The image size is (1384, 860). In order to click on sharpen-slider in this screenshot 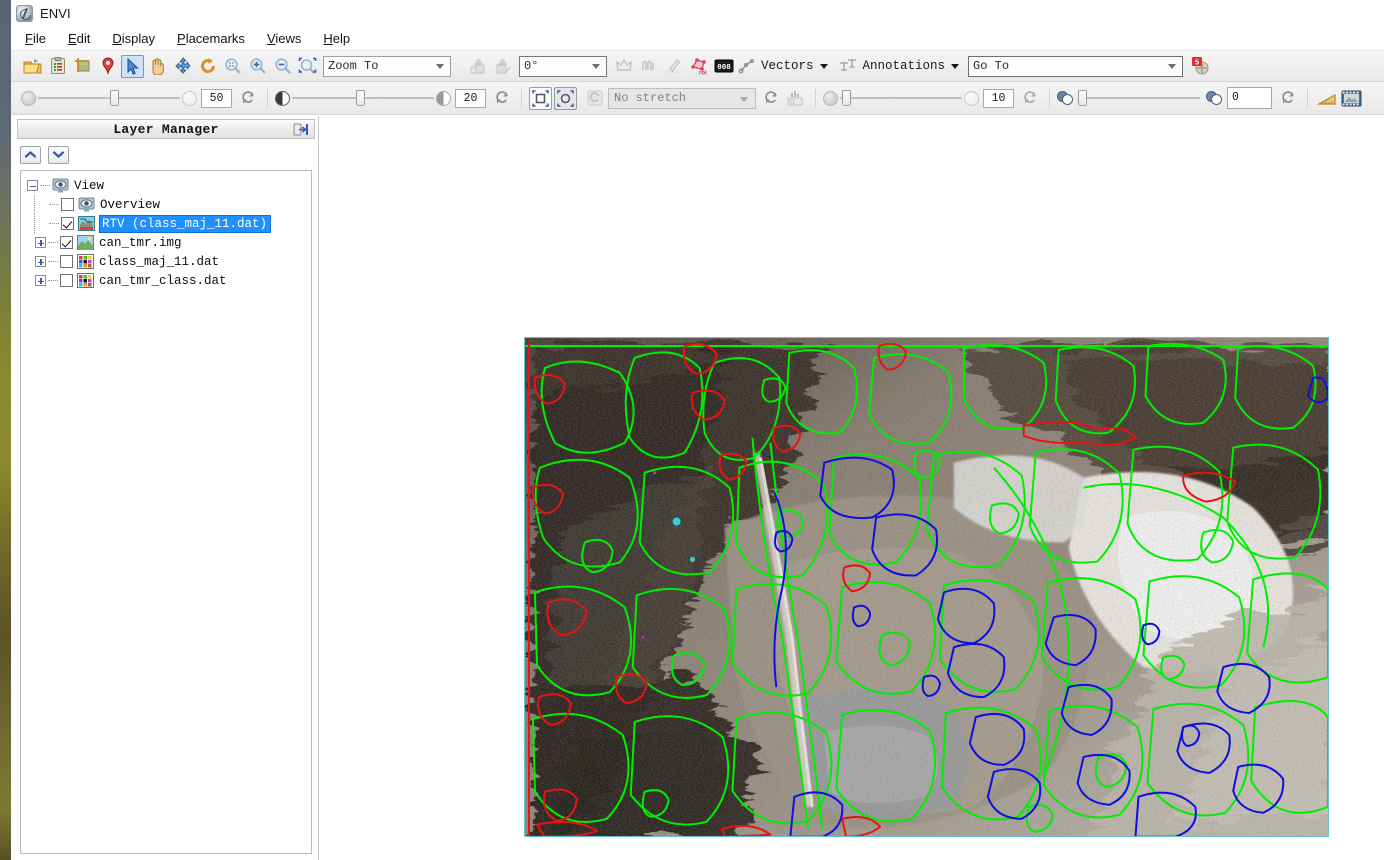, I will do `click(901, 98)`.